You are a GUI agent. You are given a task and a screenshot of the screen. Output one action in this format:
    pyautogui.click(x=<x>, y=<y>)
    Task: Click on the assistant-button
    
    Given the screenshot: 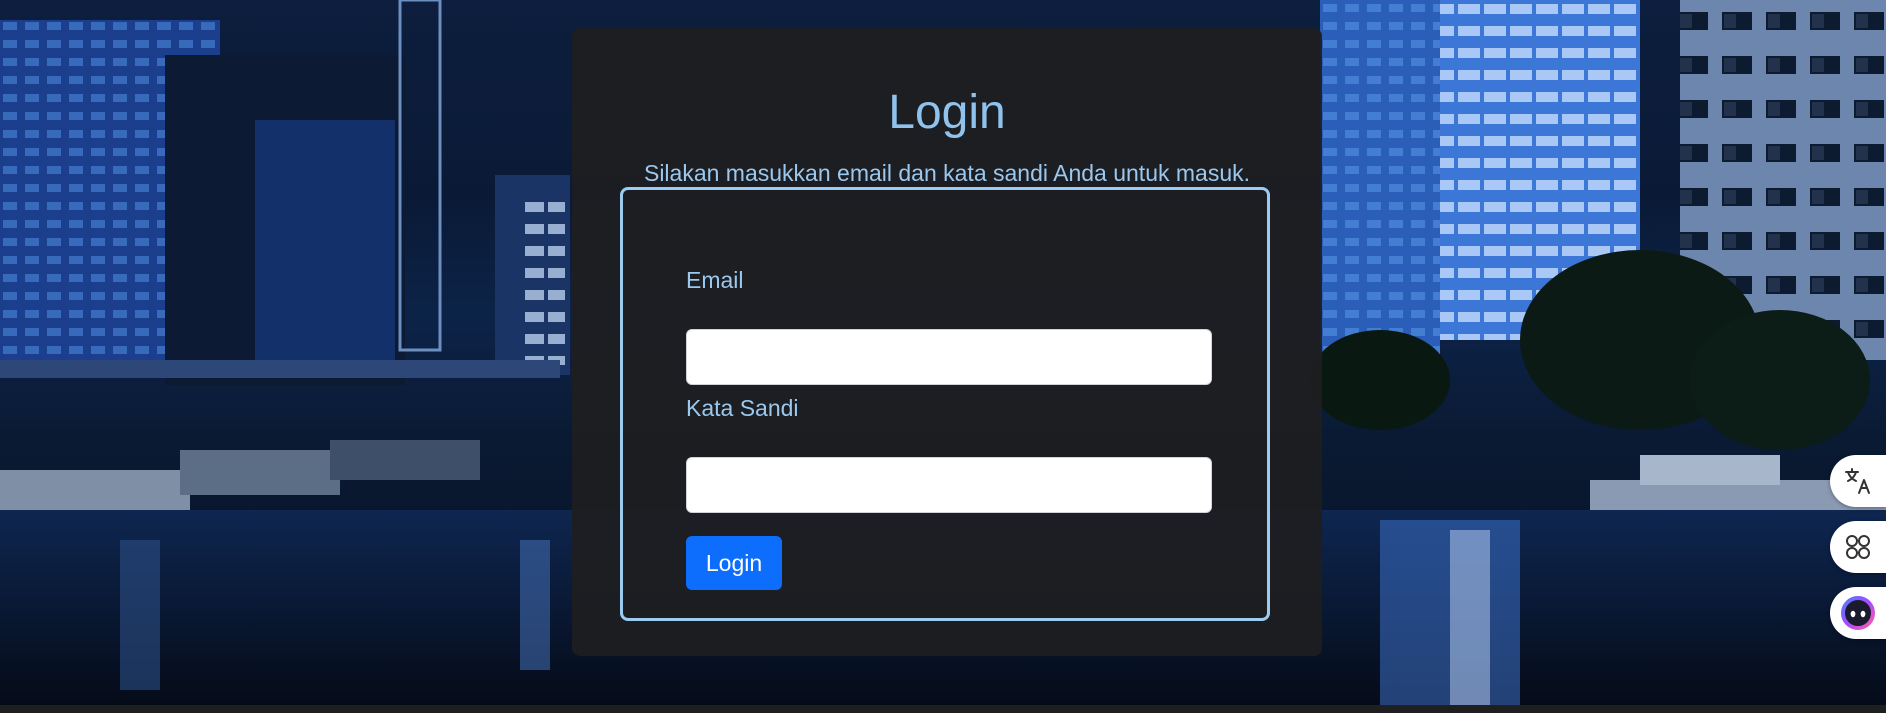 What is the action you would take?
    pyautogui.click(x=1858, y=613)
    